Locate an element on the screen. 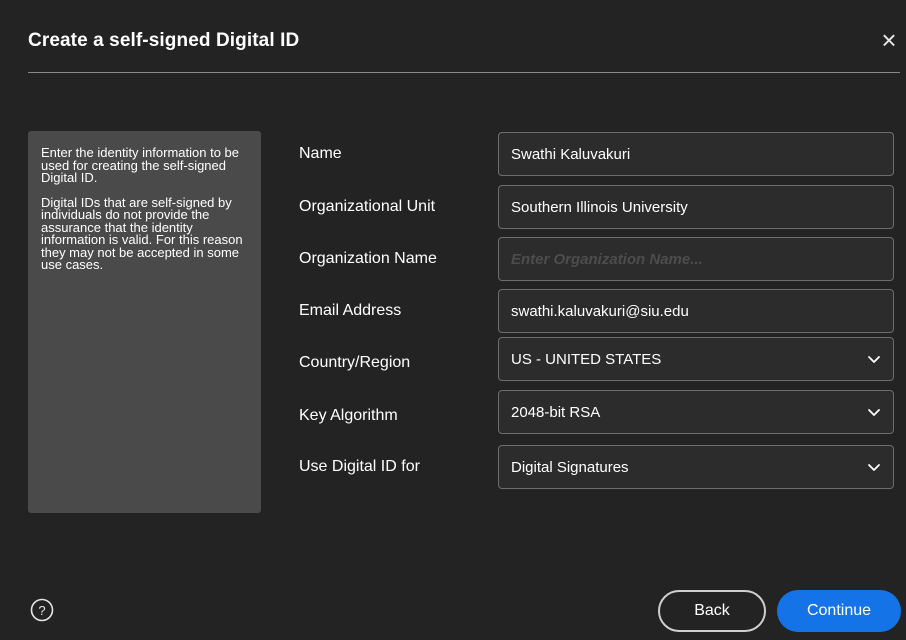 Image resolution: width=906 pixels, height=640 pixels. key-algorithm-selected-value: 2048-bit RSA is located at coordinates (556, 412).